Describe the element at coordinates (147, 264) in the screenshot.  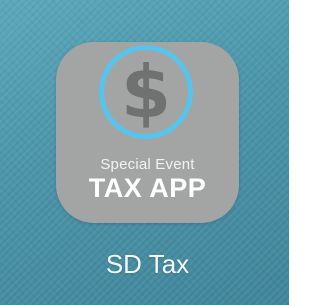
I see `app-label: SD Tax` at that location.